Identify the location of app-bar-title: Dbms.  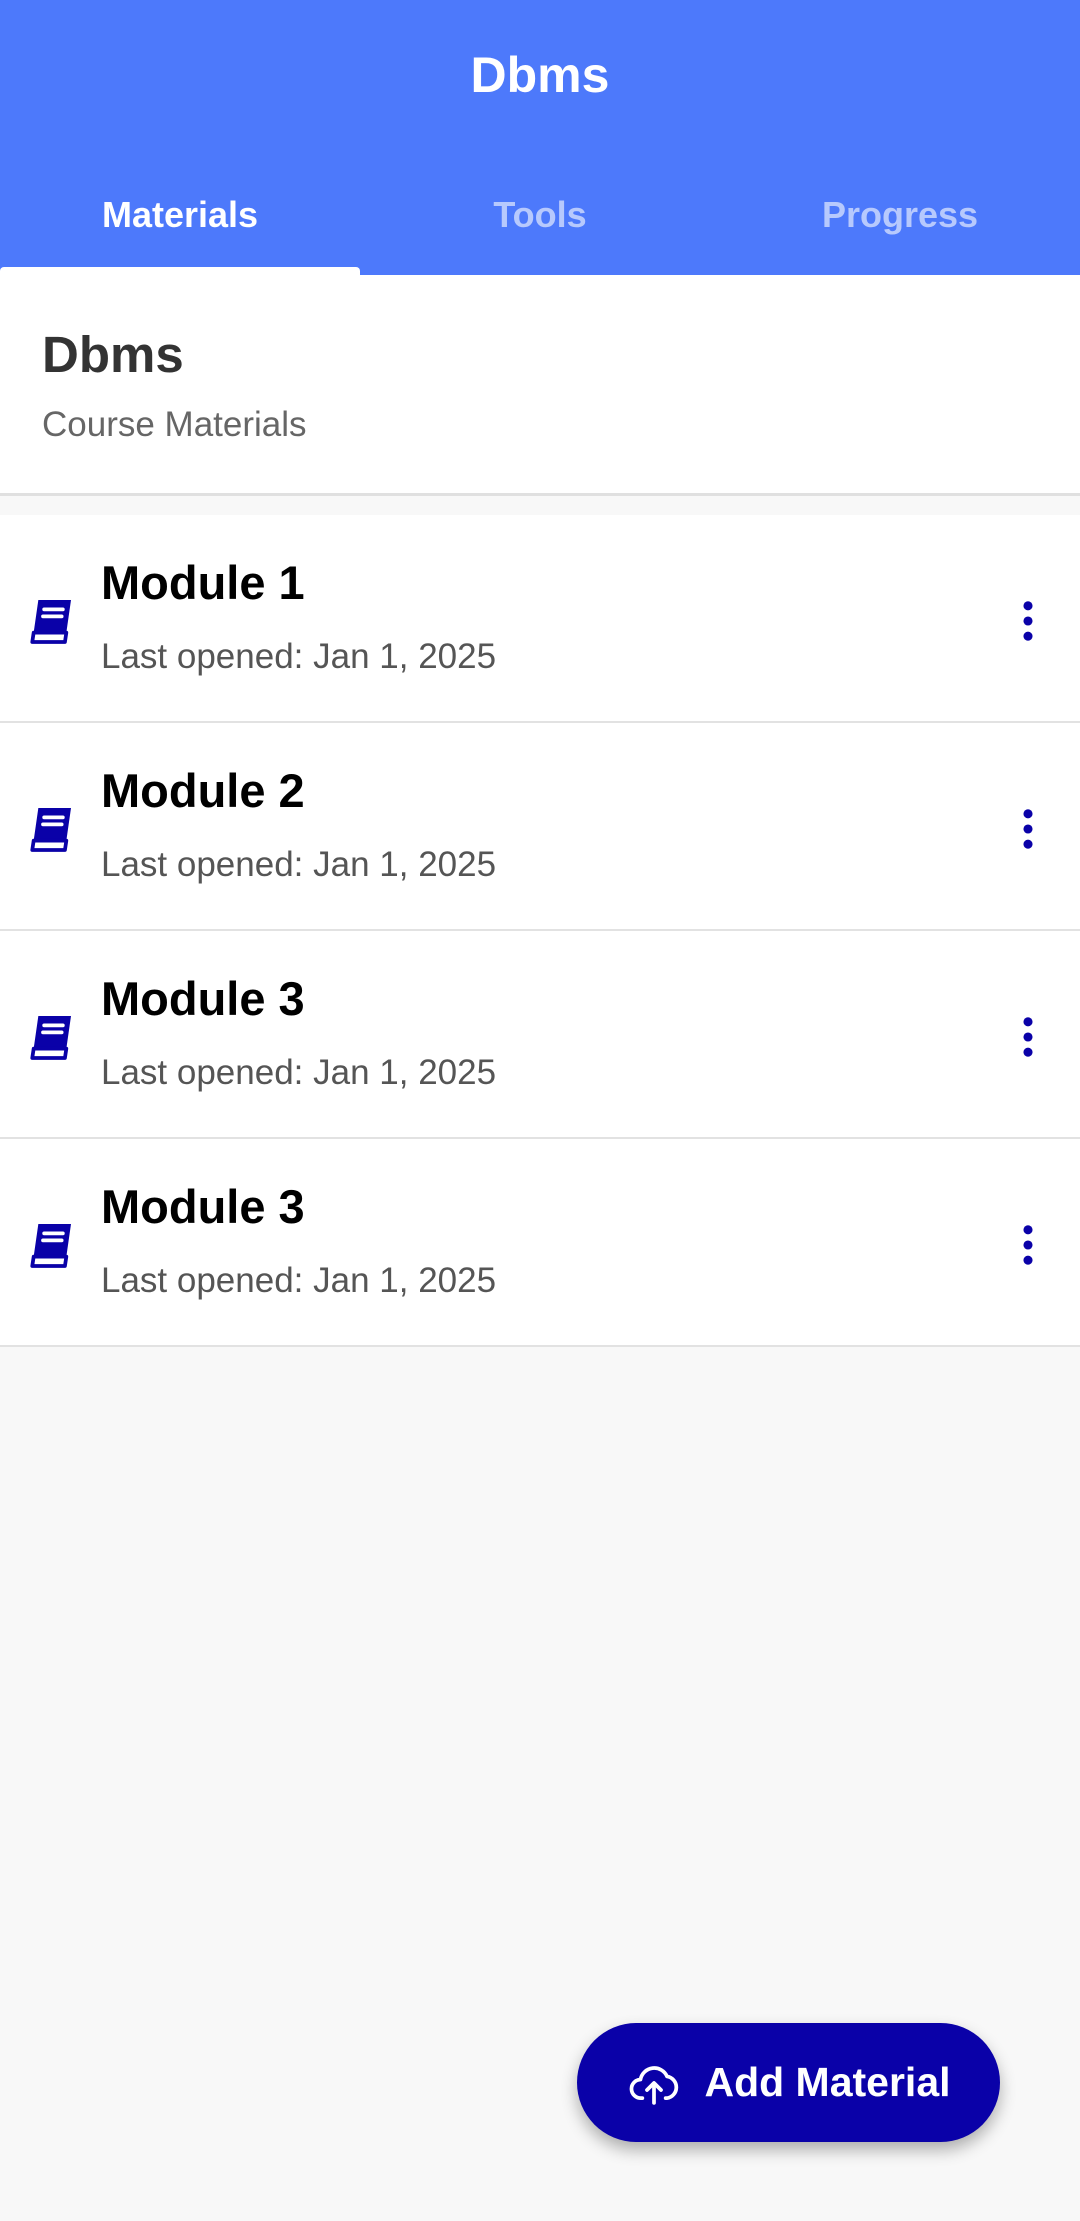
(540, 75).